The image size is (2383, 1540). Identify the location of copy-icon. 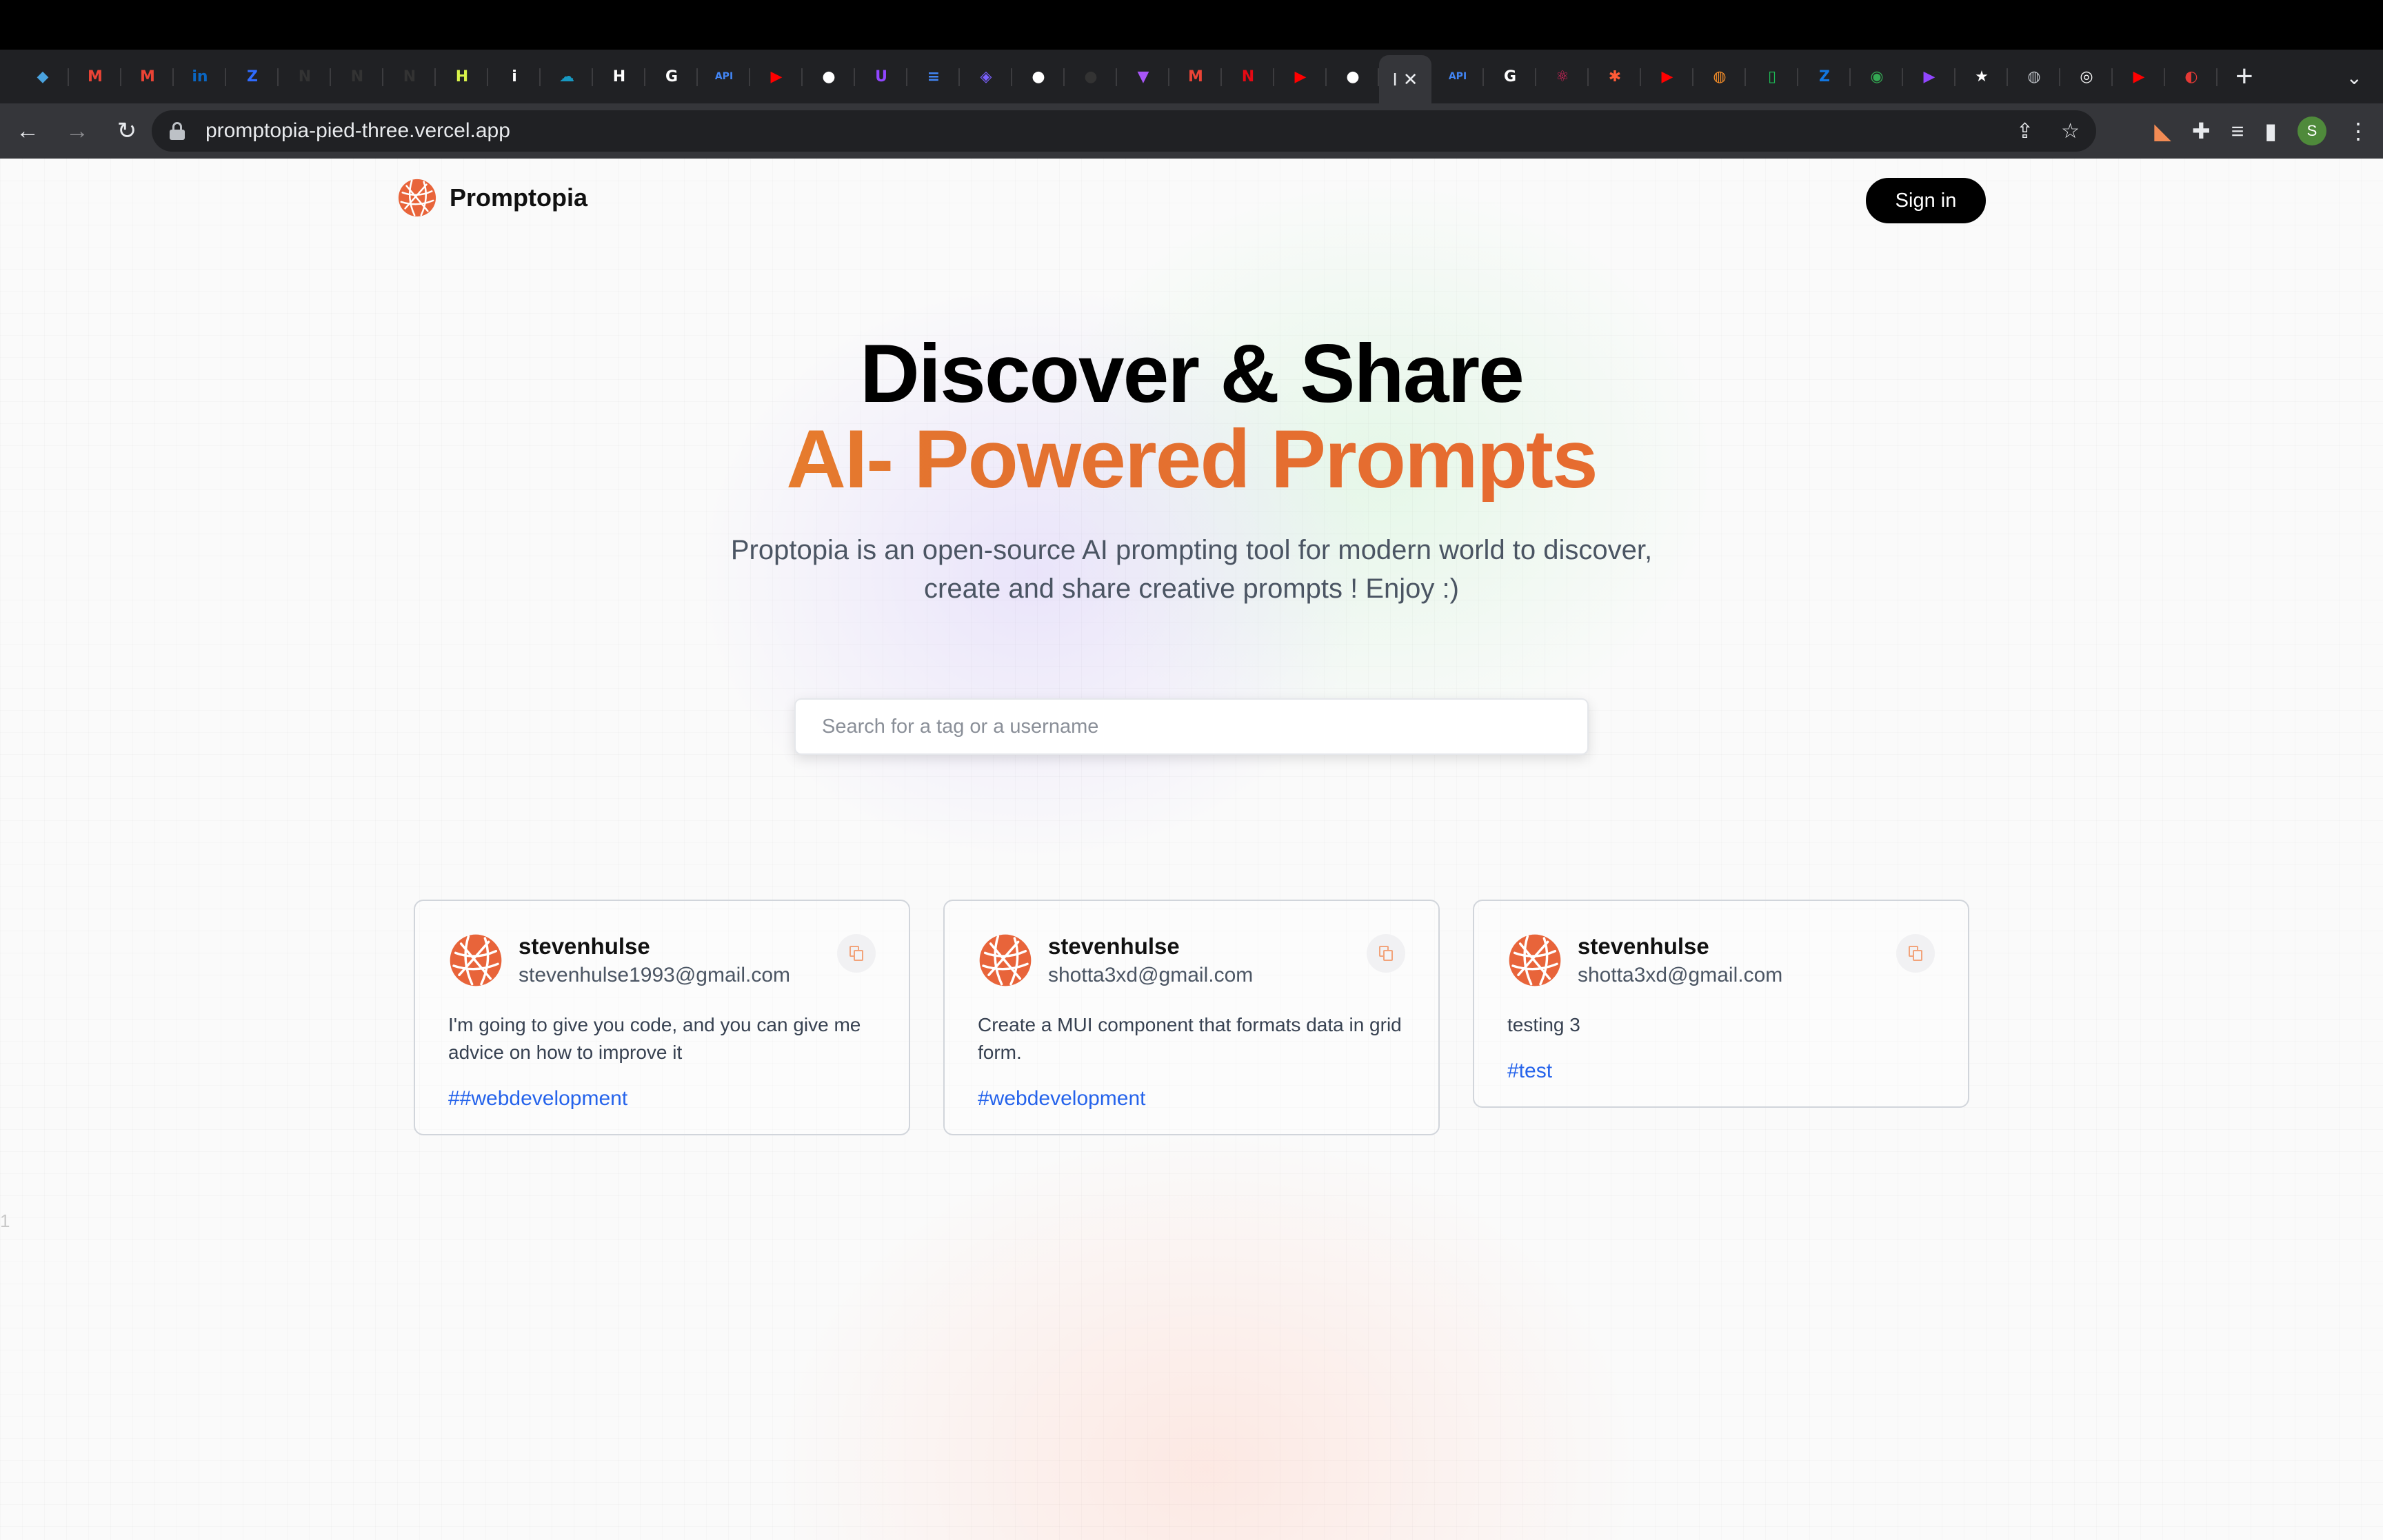
(1386, 954).